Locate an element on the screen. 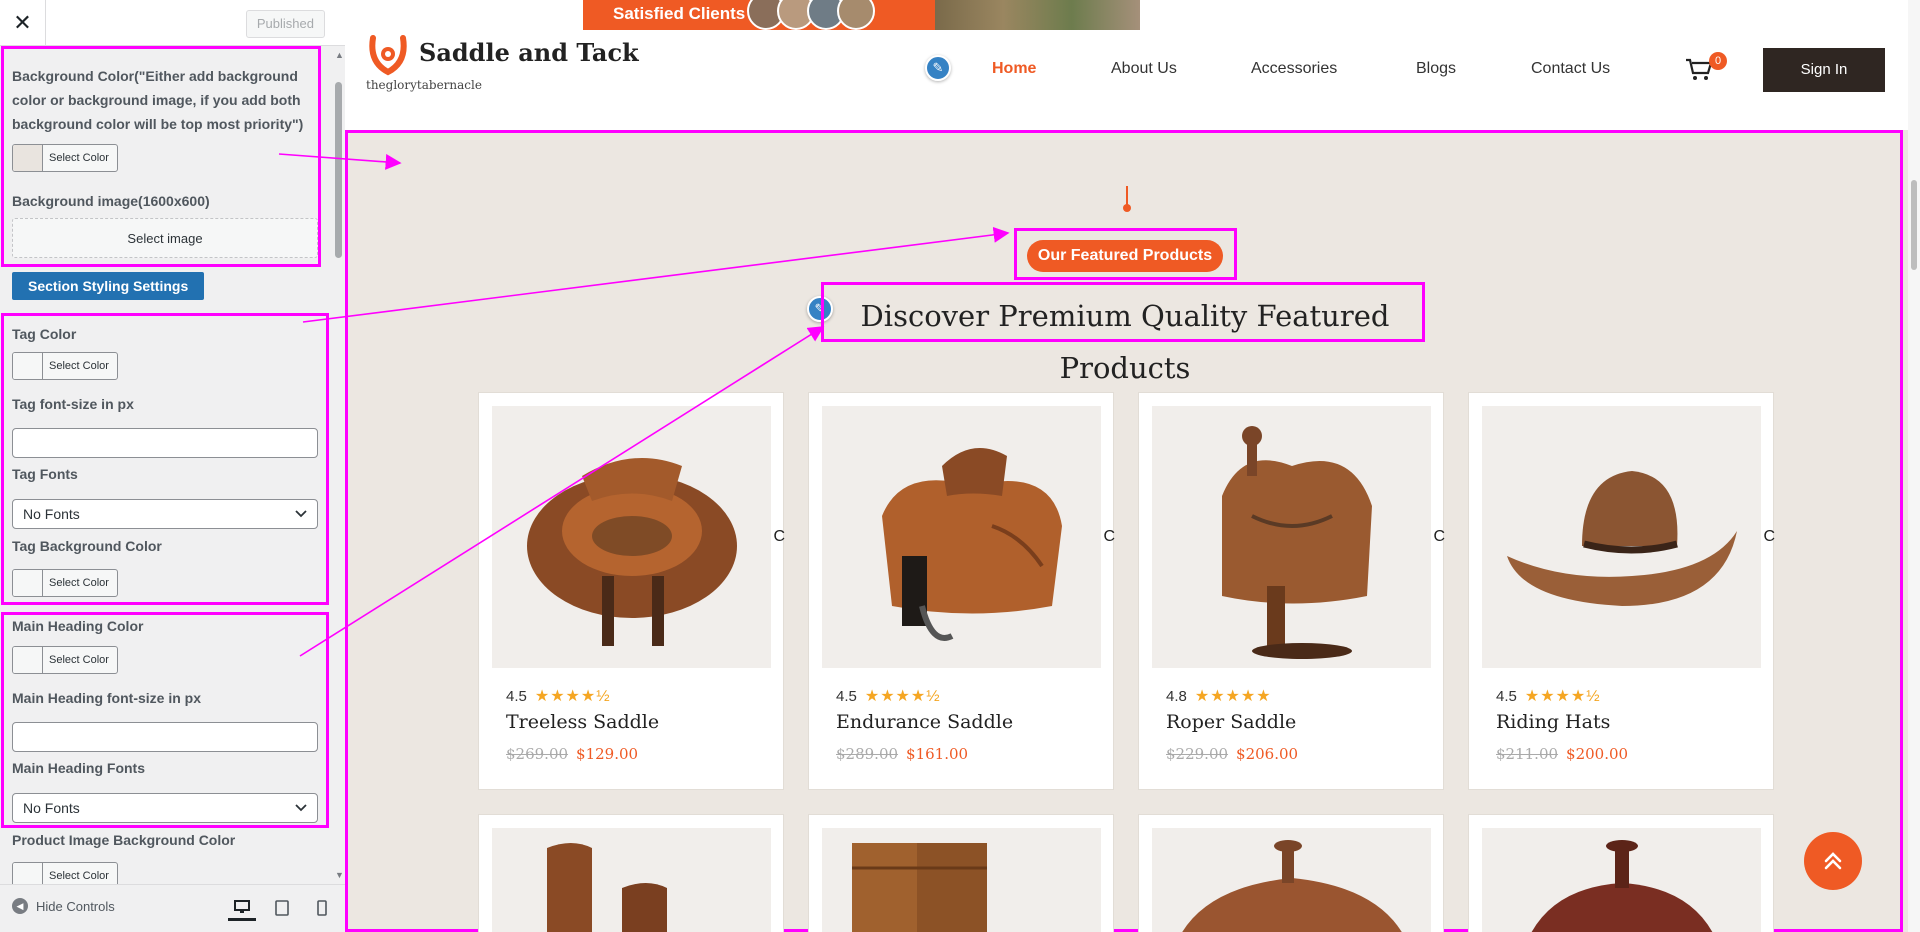  scroll-down-icon: ▼ is located at coordinates (339, 875).